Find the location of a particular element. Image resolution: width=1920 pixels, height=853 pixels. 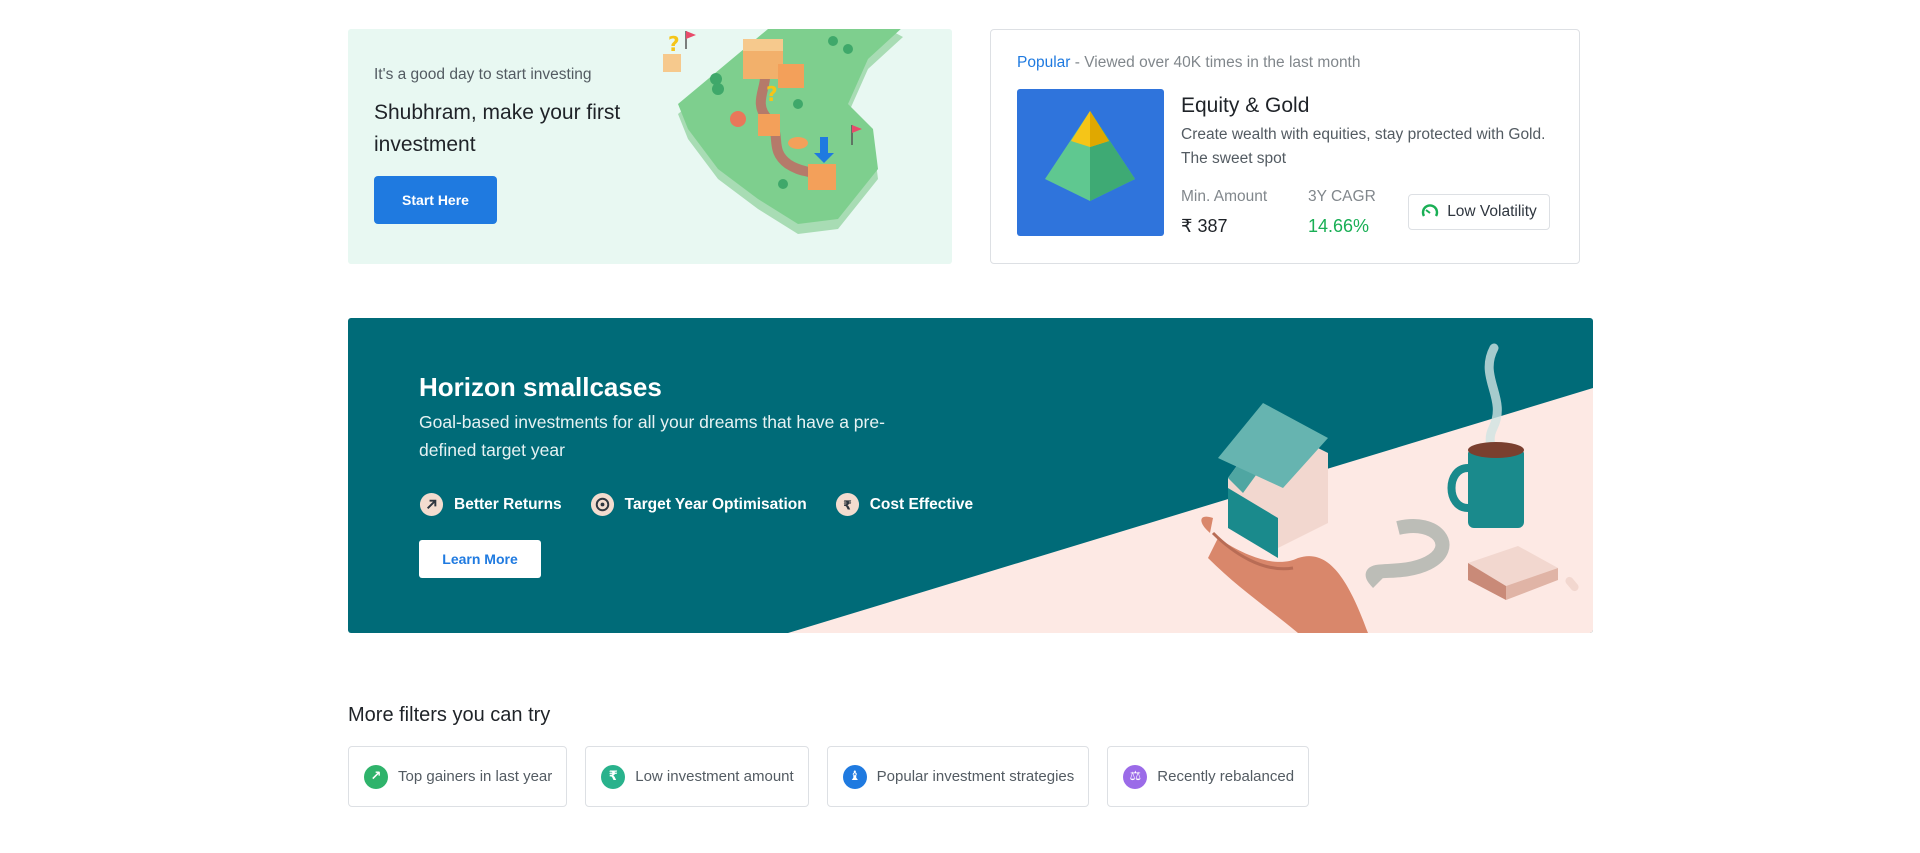

pyramid-icon is located at coordinates (1090, 156).